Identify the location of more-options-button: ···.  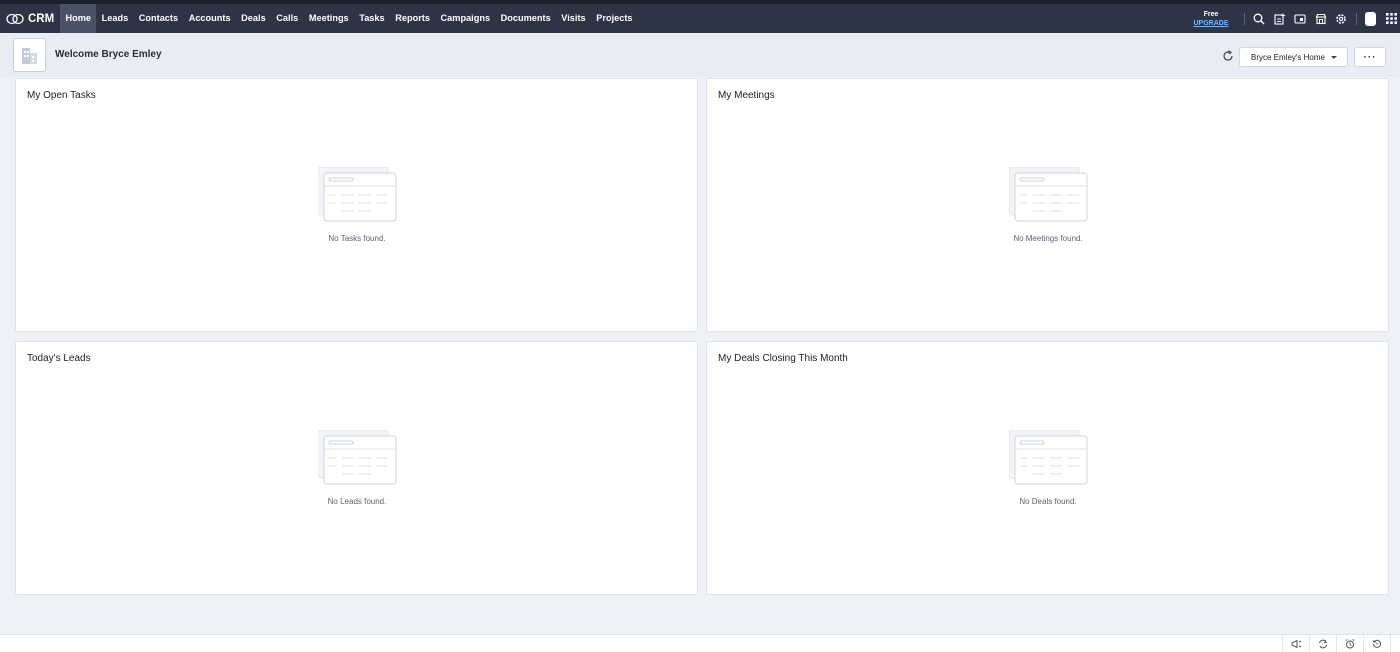
(1370, 57).